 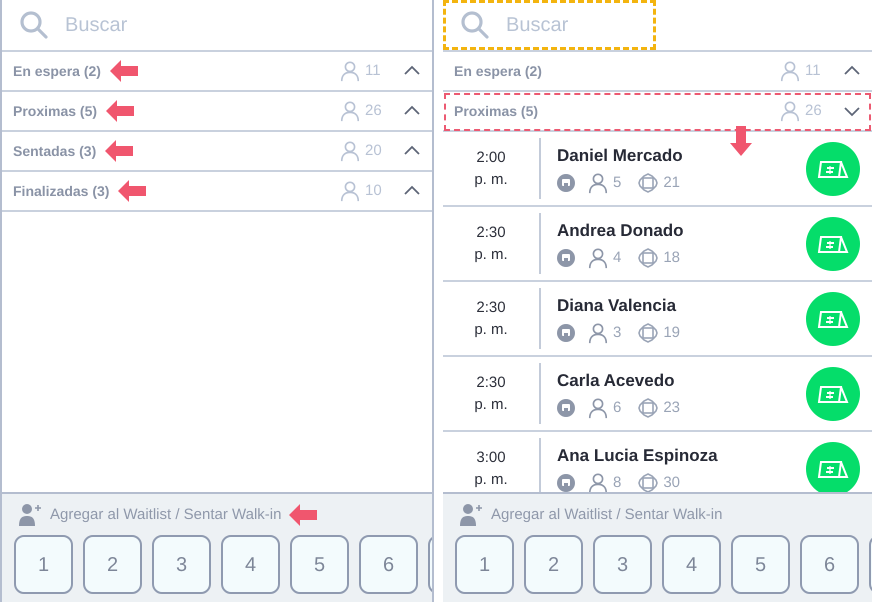 I want to click on section-header: Sentadas (3) 20, so click(x=217, y=152).